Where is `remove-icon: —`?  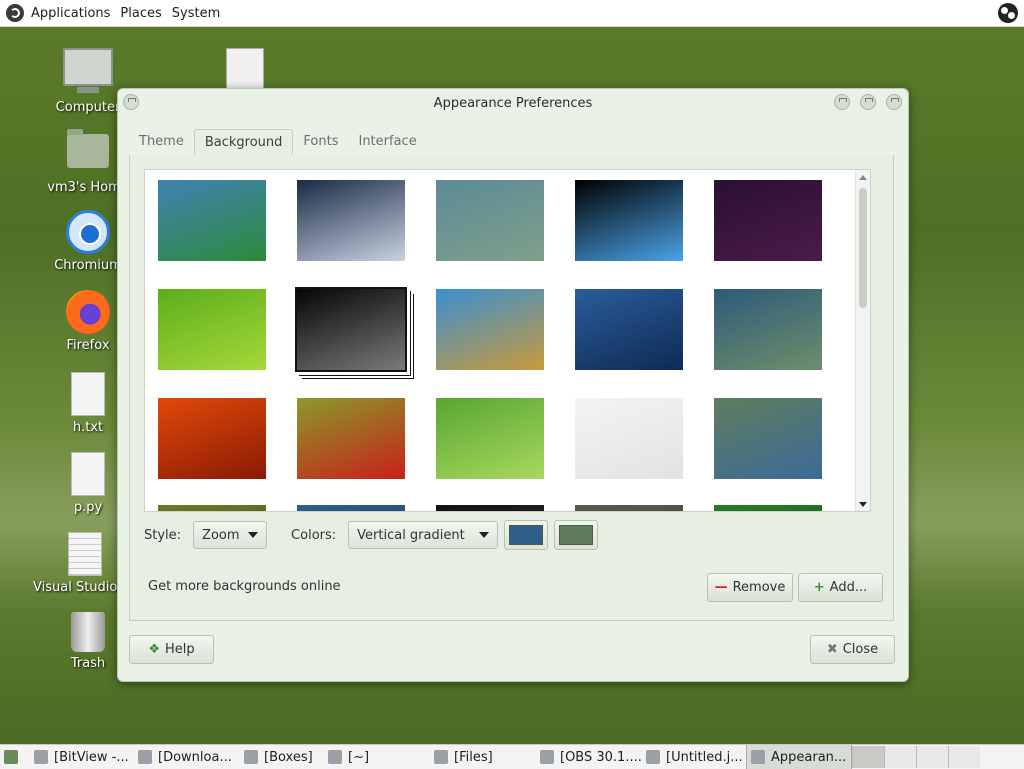 remove-icon: — is located at coordinates (721, 587).